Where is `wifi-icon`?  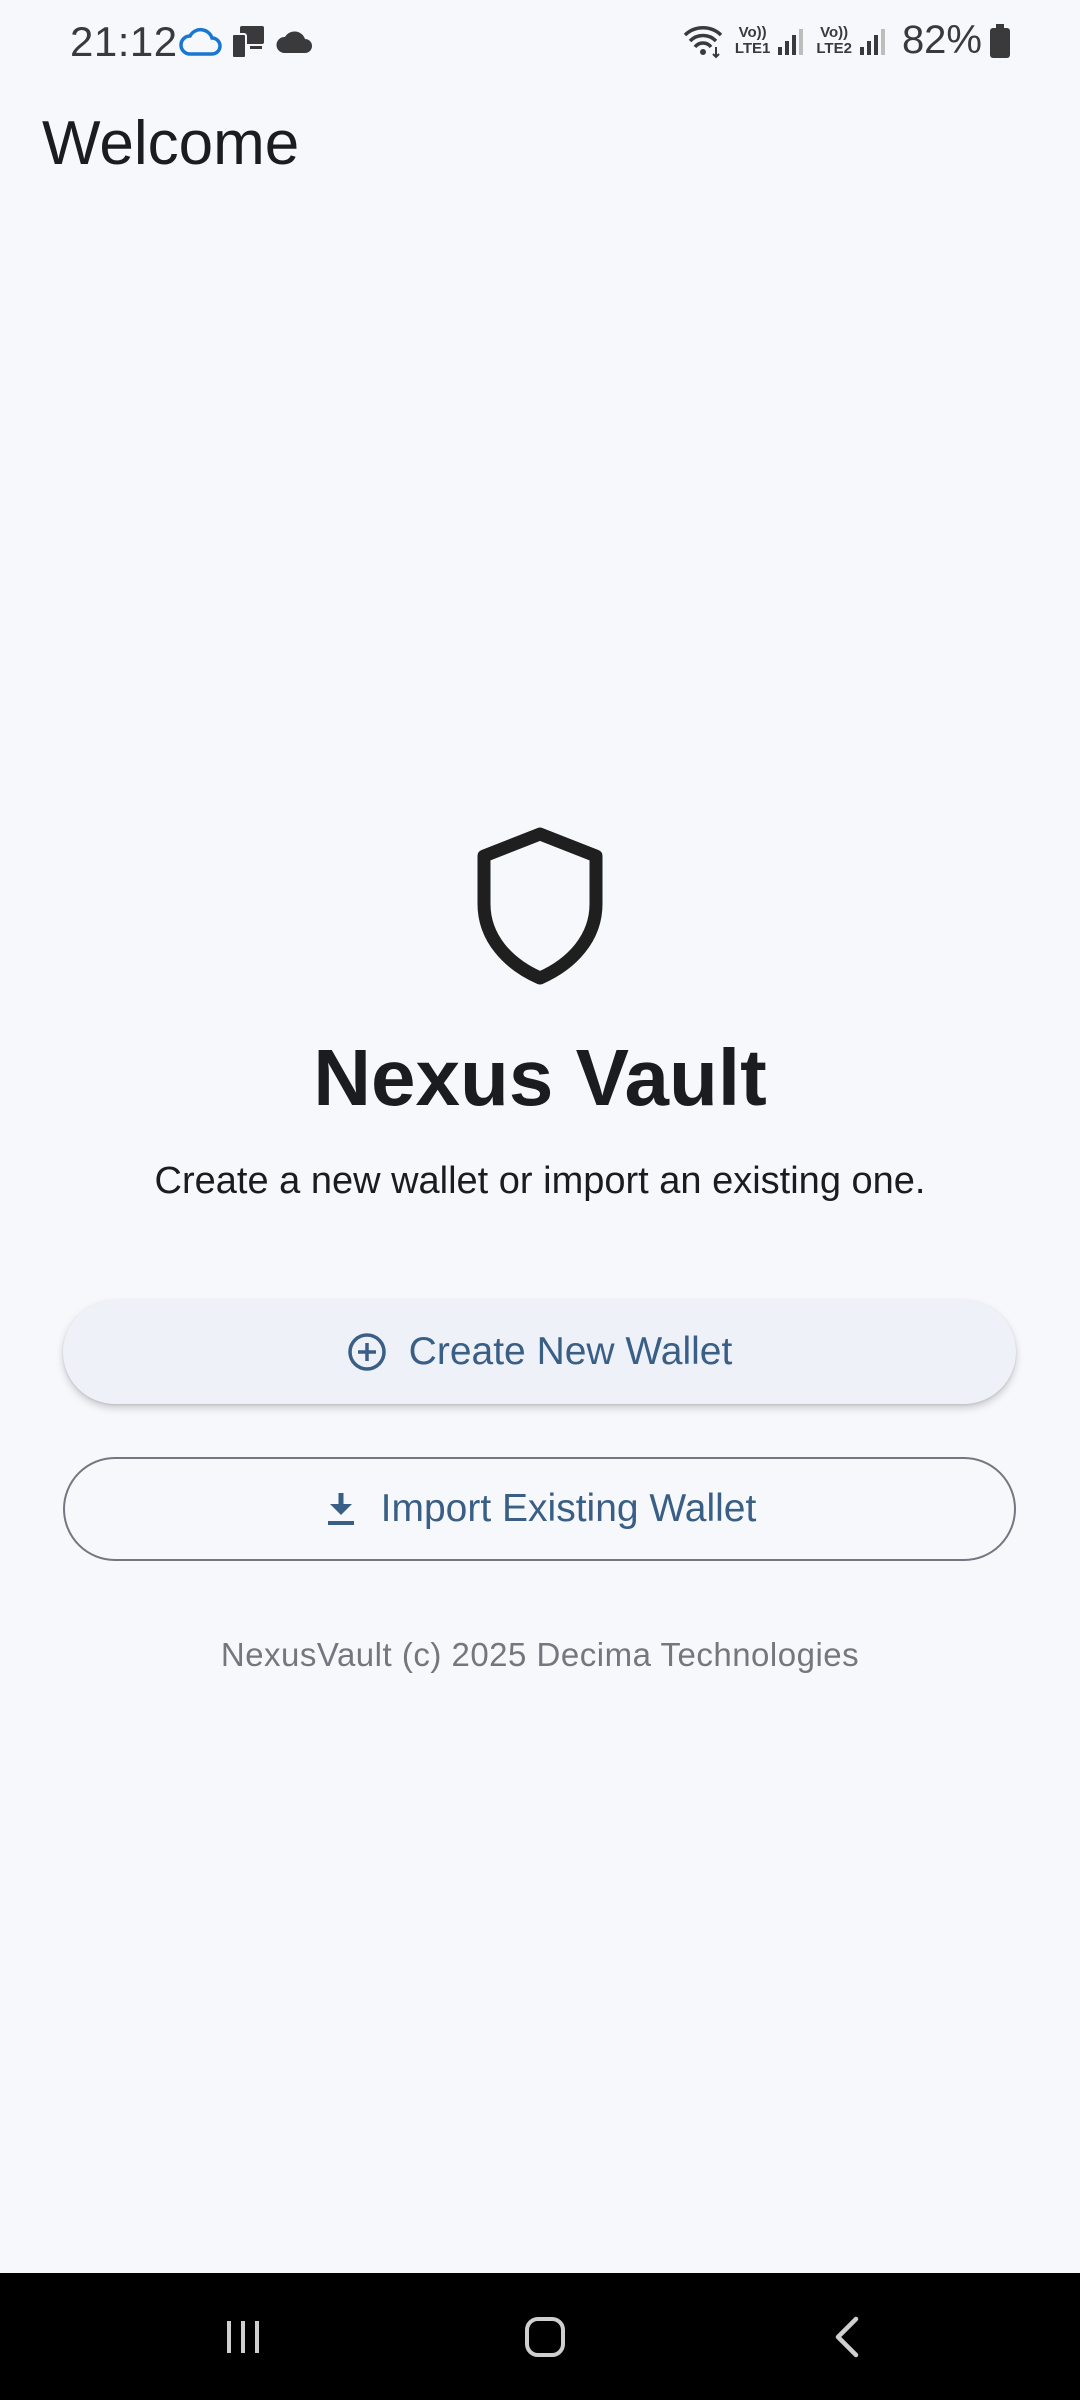
wifi-icon is located at coordinates (703, 41).